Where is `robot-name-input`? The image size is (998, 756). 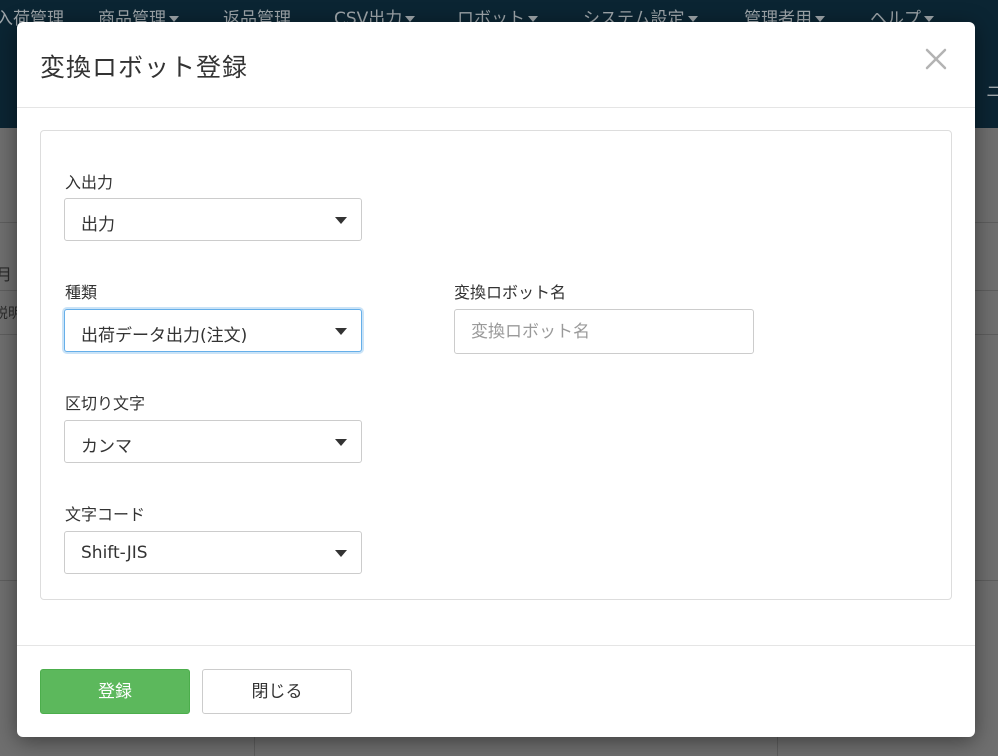
robot-name-input is located at coordinates (604, 331).